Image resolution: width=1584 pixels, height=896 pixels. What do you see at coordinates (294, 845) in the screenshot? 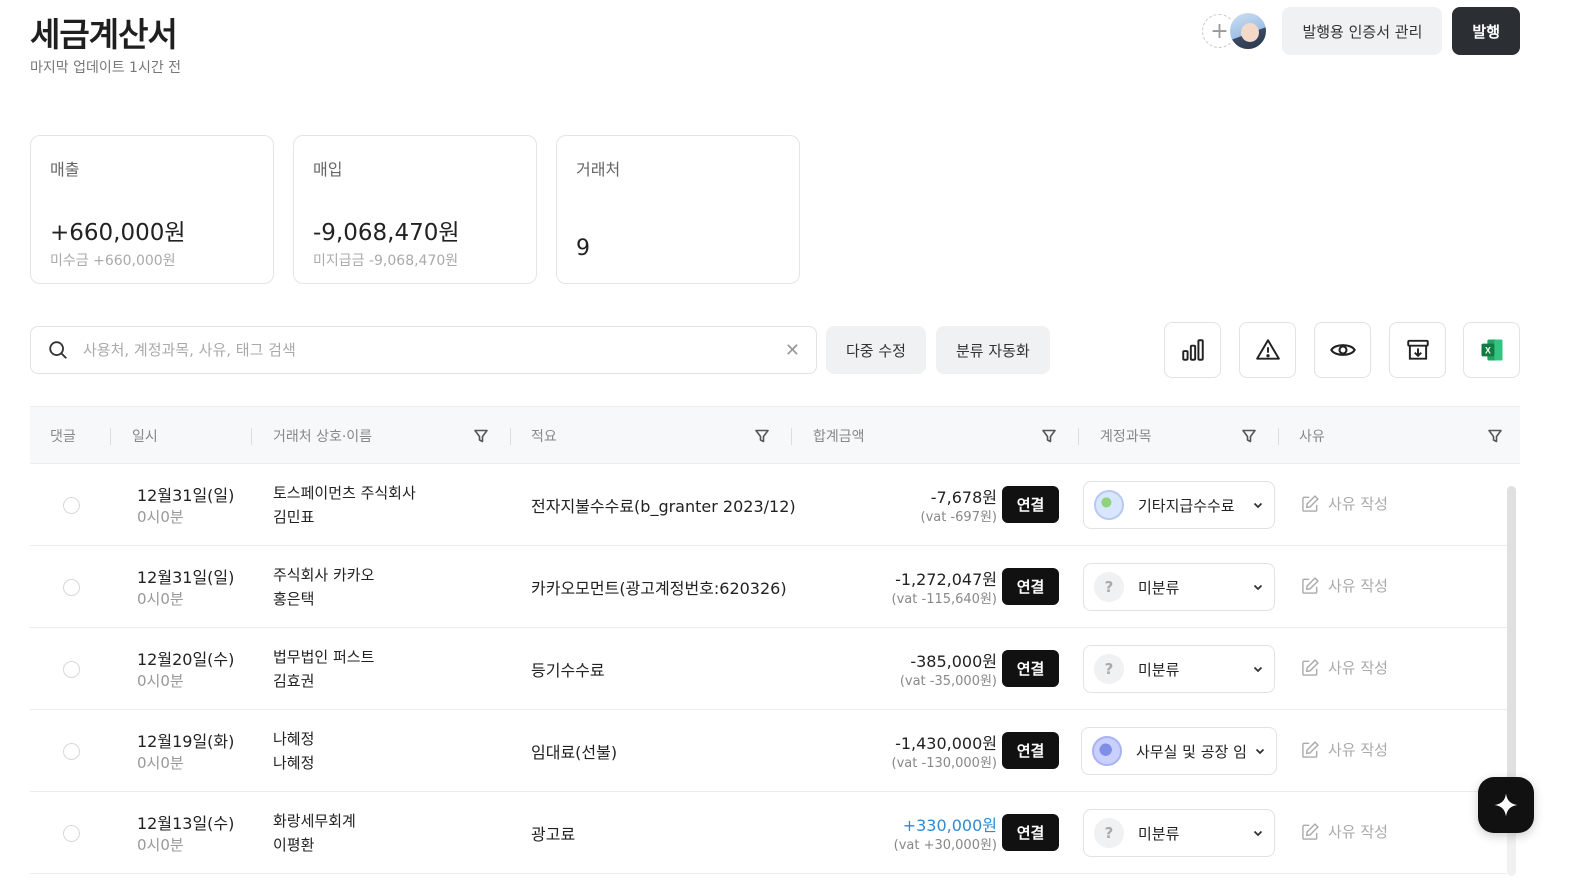
I see `row-person: 이평환` at bounding box center [294, 845].